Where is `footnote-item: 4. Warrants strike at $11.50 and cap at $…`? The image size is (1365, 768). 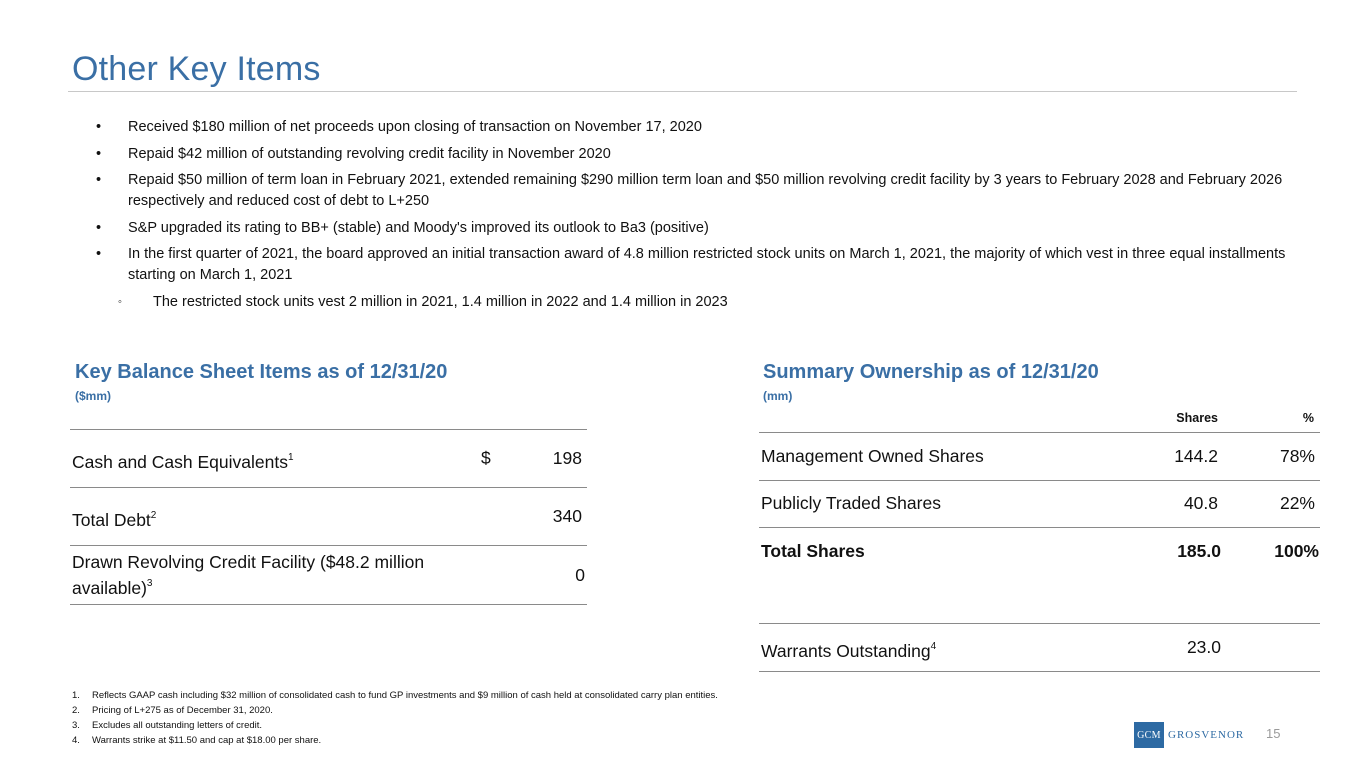 footnote-item: 4. Warrants strike at $11.50 and cap at $… is located at coordinates (197, 740).